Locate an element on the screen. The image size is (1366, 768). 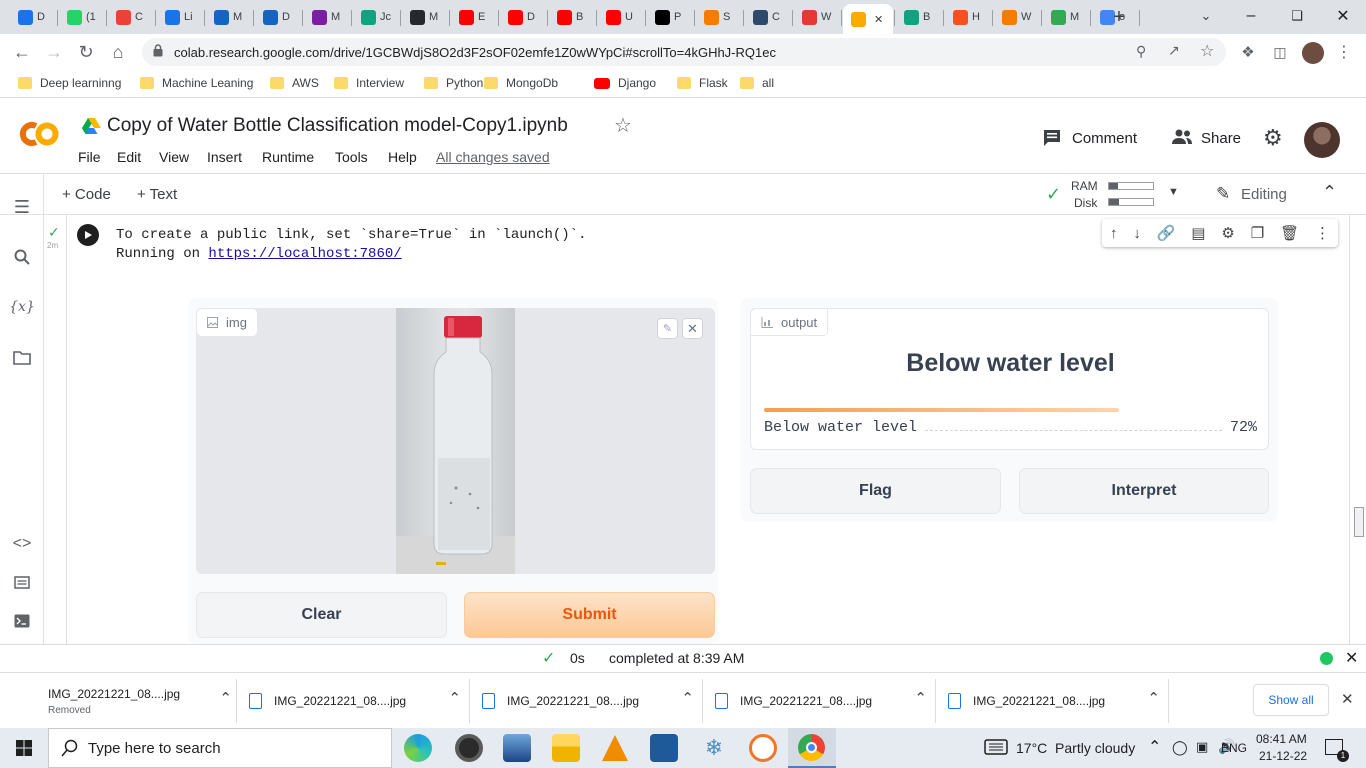
browser-tab: S is located at coordinates (719, 17).